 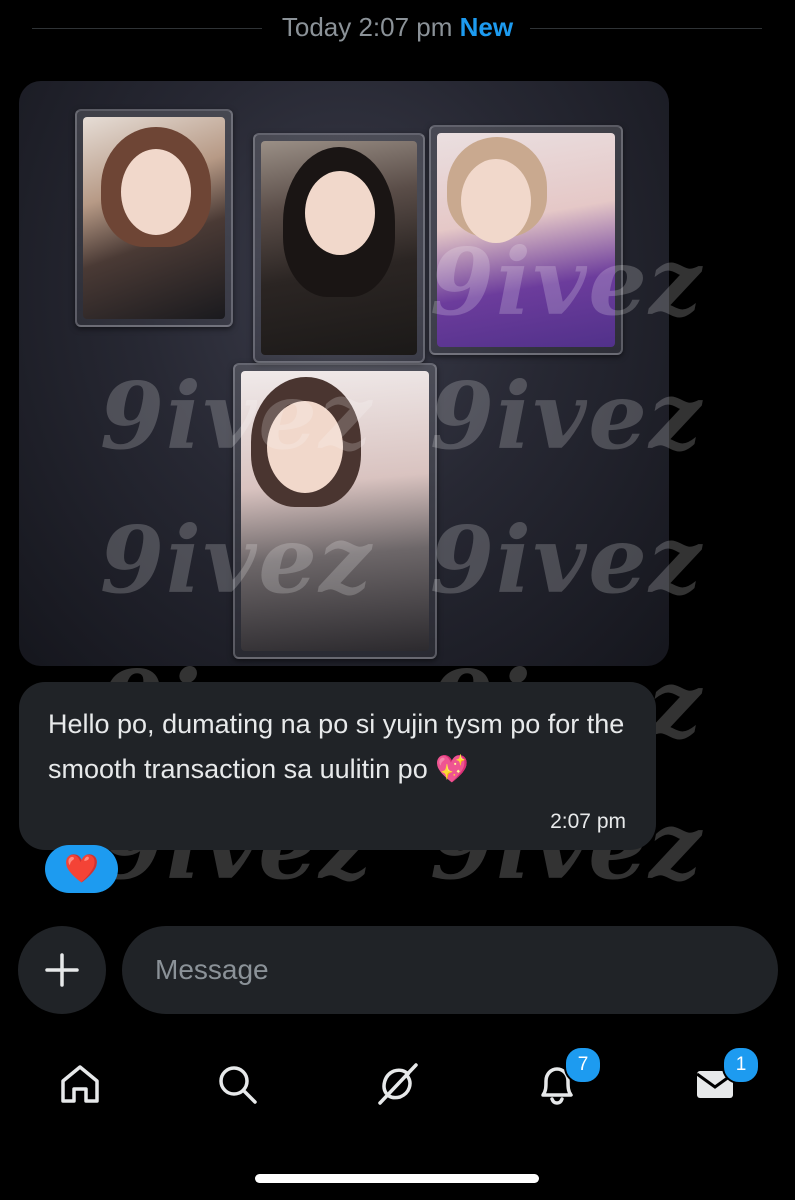 I want to click on date-divider: Today 2:07 pm New, so click(x=397, y=28).